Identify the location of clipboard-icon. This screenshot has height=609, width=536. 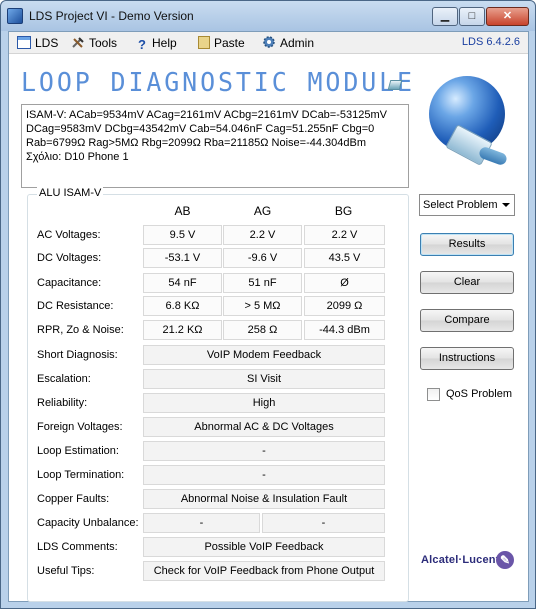
(204, 42).